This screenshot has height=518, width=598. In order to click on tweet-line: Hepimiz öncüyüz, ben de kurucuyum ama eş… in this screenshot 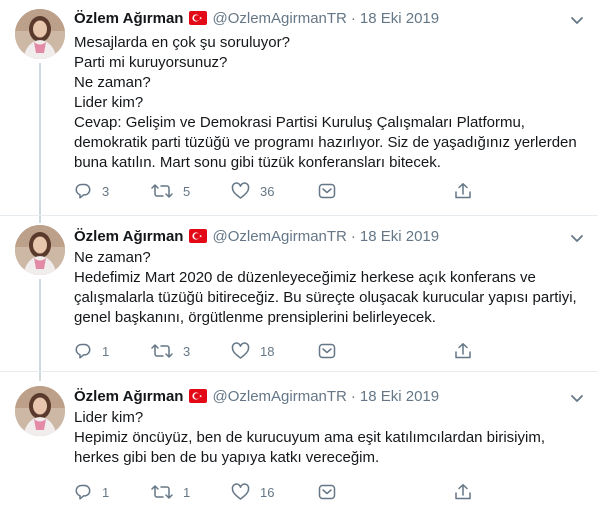, I will do `click(310, 437)`.